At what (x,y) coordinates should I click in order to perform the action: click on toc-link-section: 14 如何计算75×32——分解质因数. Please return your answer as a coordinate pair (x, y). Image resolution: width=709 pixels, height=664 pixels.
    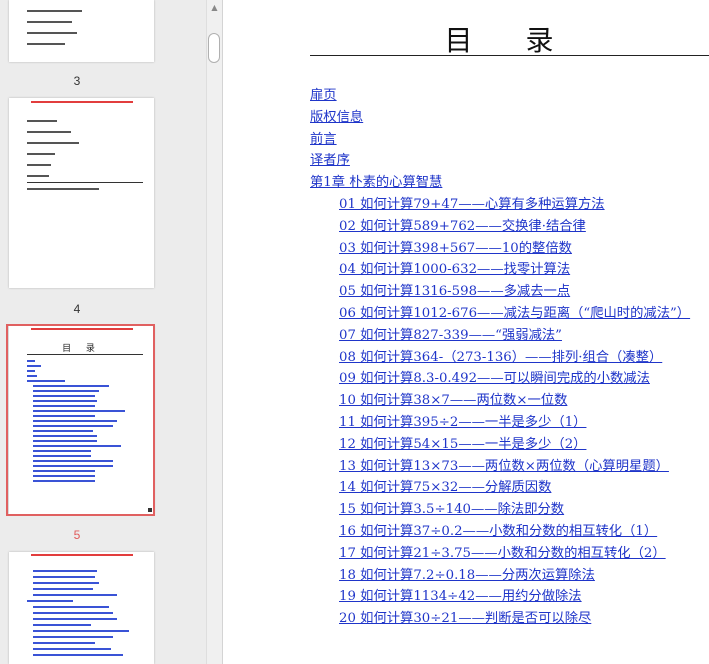
    Looking at the image, I should click on (509, 488).